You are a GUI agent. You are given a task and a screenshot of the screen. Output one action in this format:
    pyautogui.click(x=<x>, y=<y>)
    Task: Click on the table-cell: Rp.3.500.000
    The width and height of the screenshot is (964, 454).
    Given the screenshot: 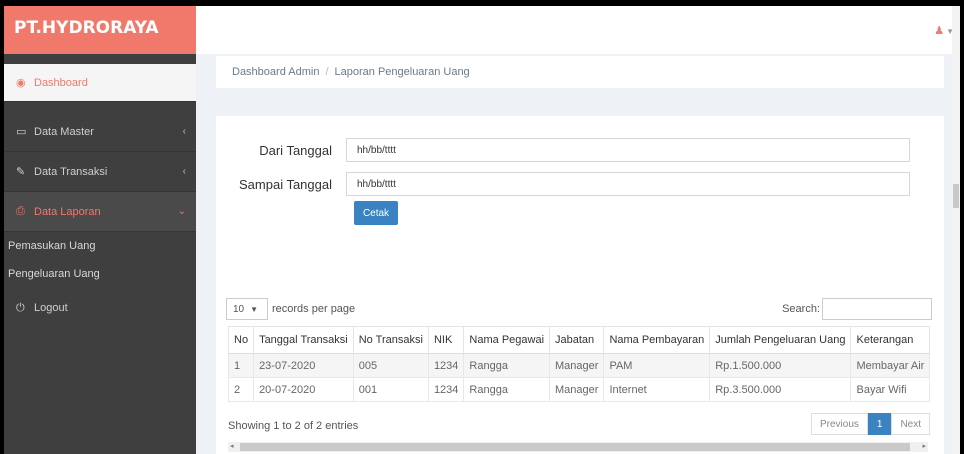 What is the action you would take?
    pyautogui.click(x=780, y=389)
    